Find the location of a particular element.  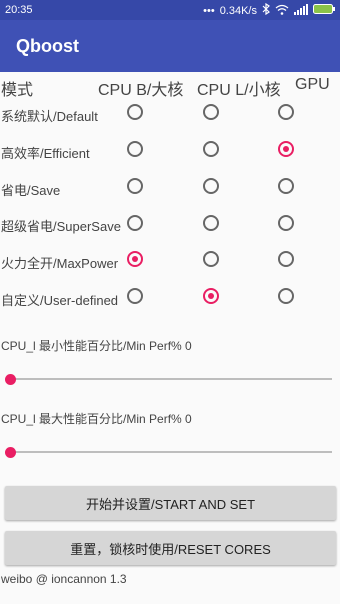

radio-user-defined-gpu is located at coordinates (286, 296).